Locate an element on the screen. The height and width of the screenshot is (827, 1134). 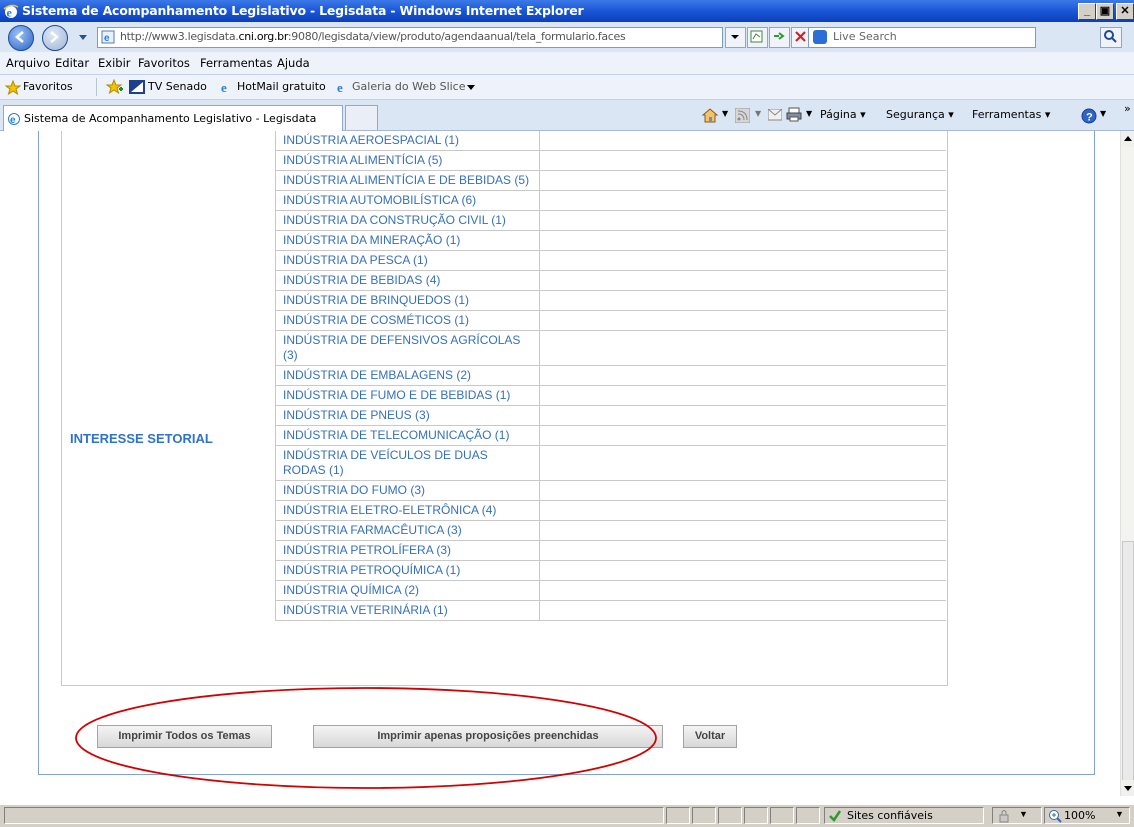
history-dropdown-icon is located at coordinates (83, 38).